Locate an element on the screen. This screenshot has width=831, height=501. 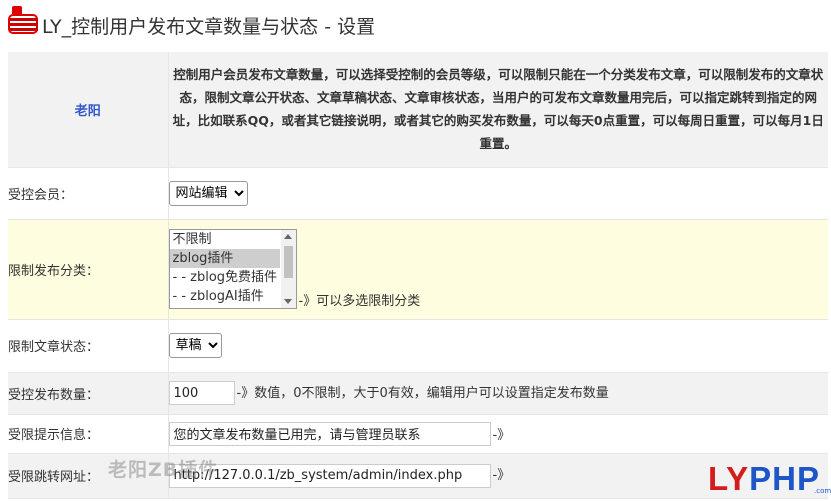
menu-icon is located at coordinates (24, 21).